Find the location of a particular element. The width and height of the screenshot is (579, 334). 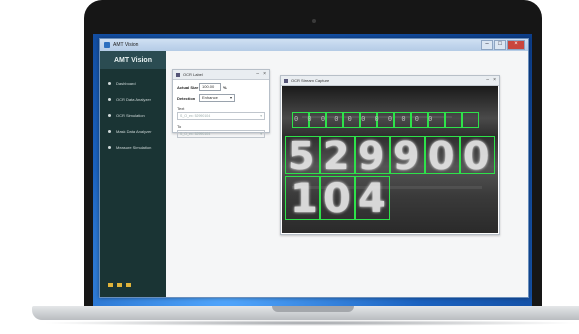

measure-icon is located at coordinates (109, 147).